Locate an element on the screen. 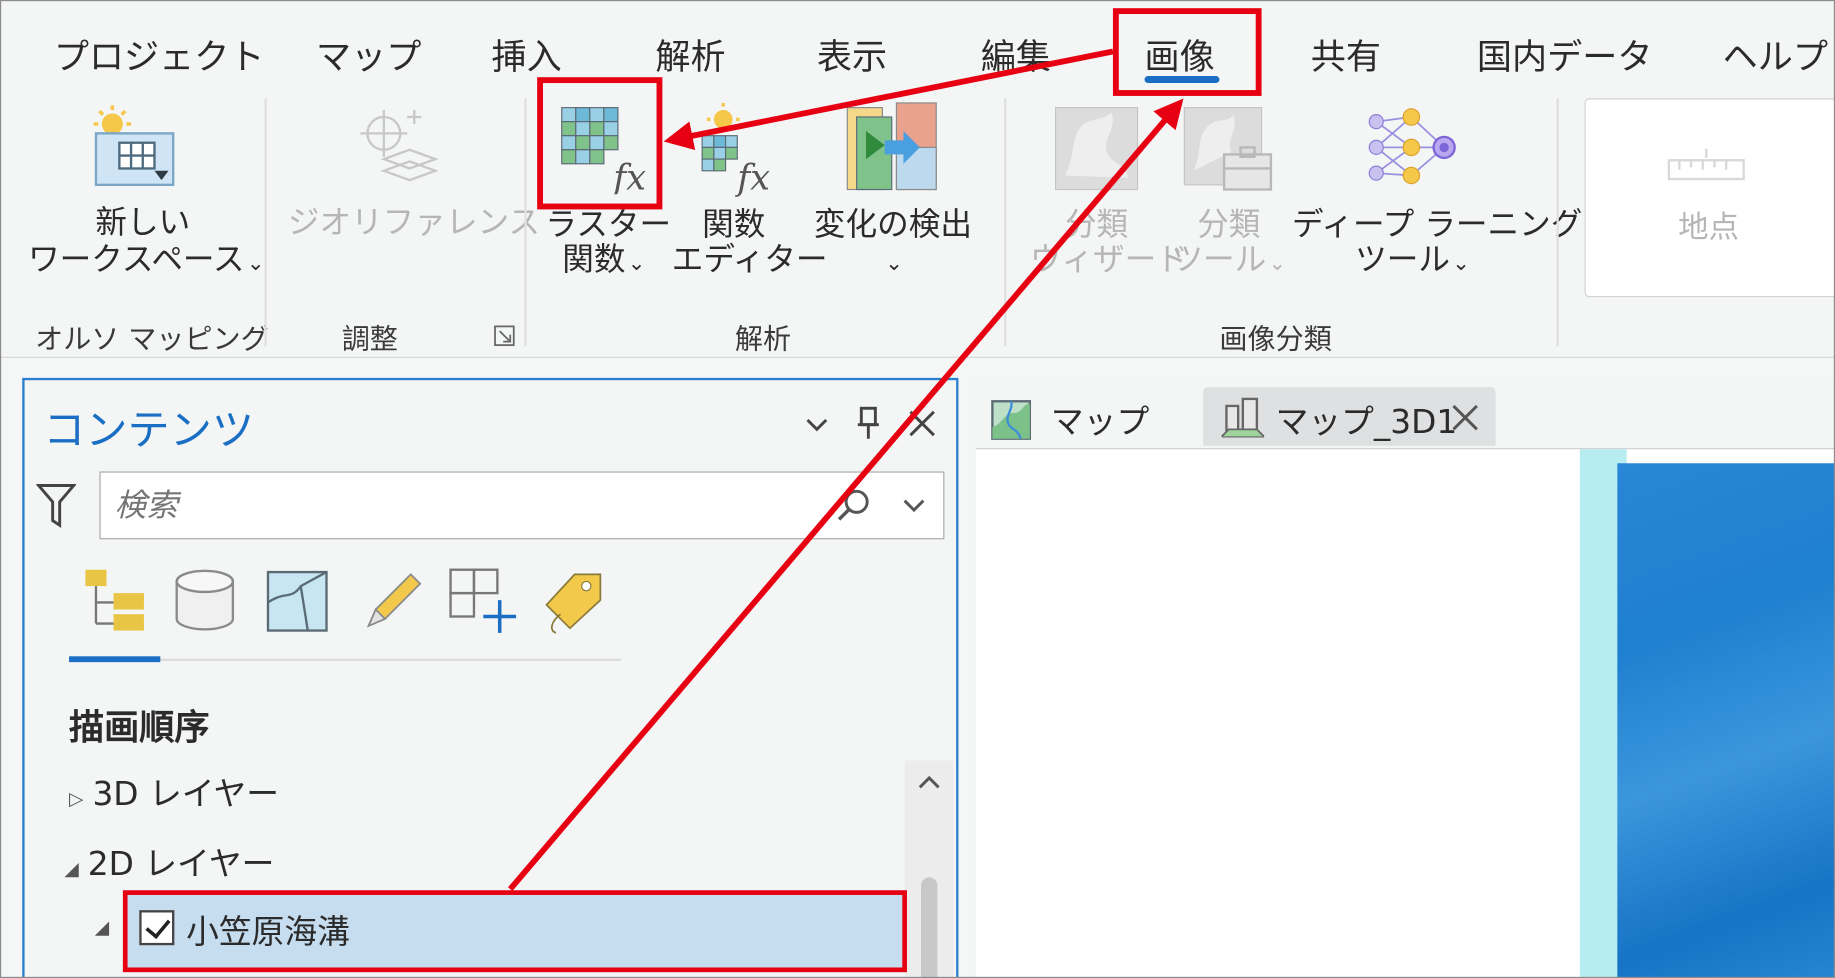 The image size is (1835, 978). scene-3d-icon is located at coordinates (1243, 417).